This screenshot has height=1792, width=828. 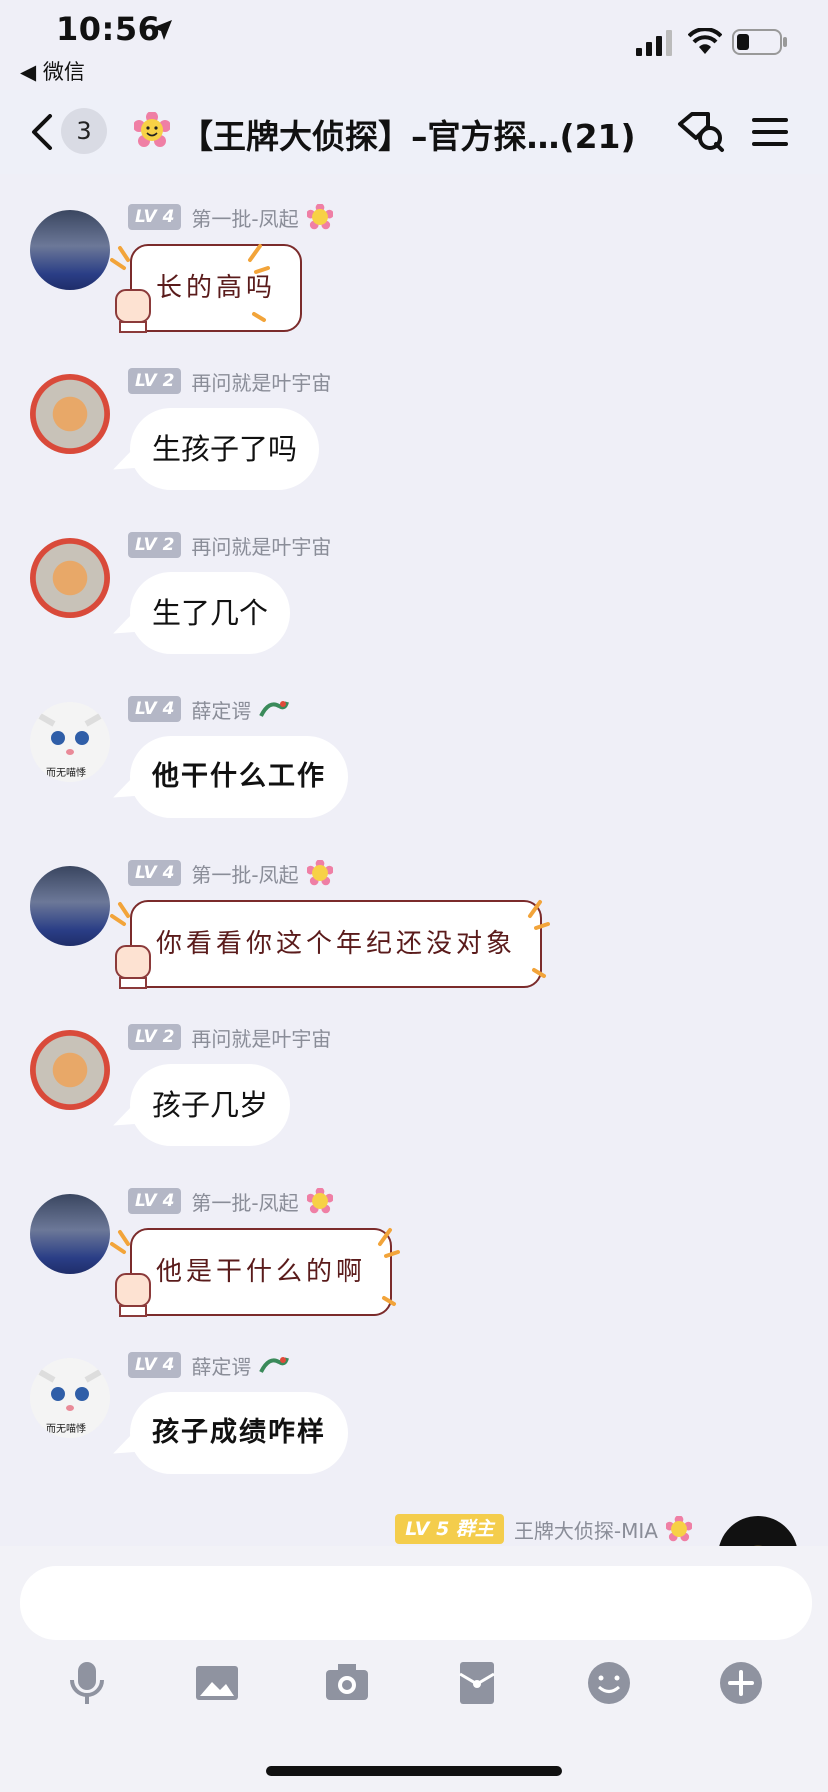 I want to click on cellular-signal-icon, so click(x=654, y=43).